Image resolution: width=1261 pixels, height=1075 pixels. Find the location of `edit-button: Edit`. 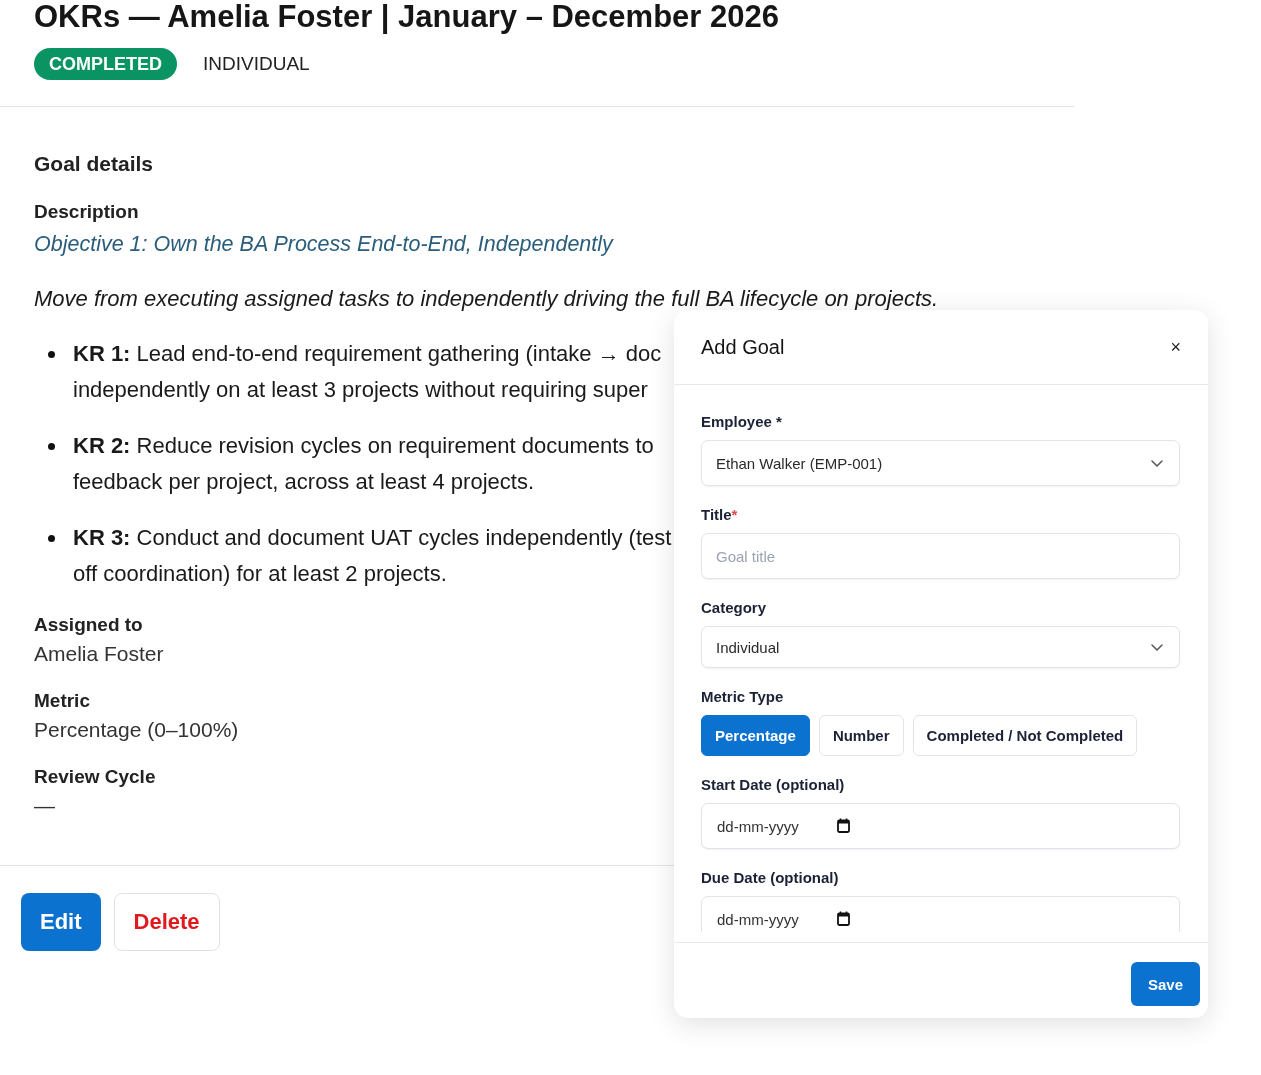

edit-button: Edit is located at coordinates (61, 922).